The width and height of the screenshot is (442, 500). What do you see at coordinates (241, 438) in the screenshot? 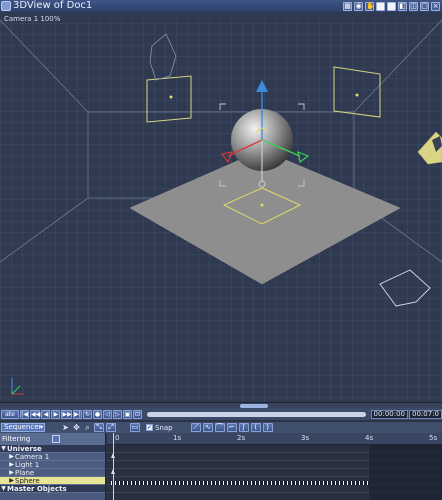
I see `ruler-label: 2s` at bounding box center [241, 438].